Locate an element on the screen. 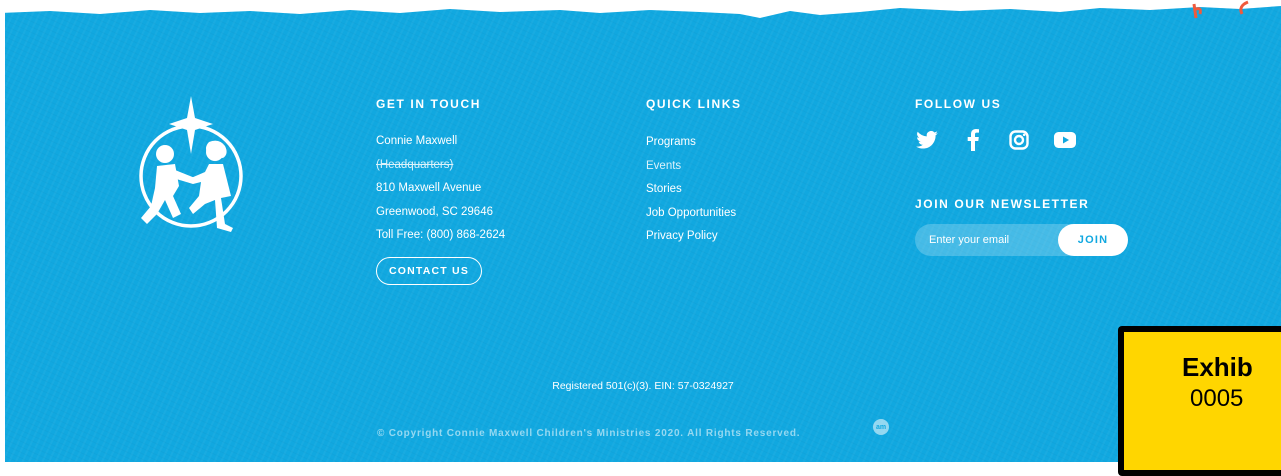  exhibit-sticker: Exhib 0005 is located at coordinates (1199, 401).